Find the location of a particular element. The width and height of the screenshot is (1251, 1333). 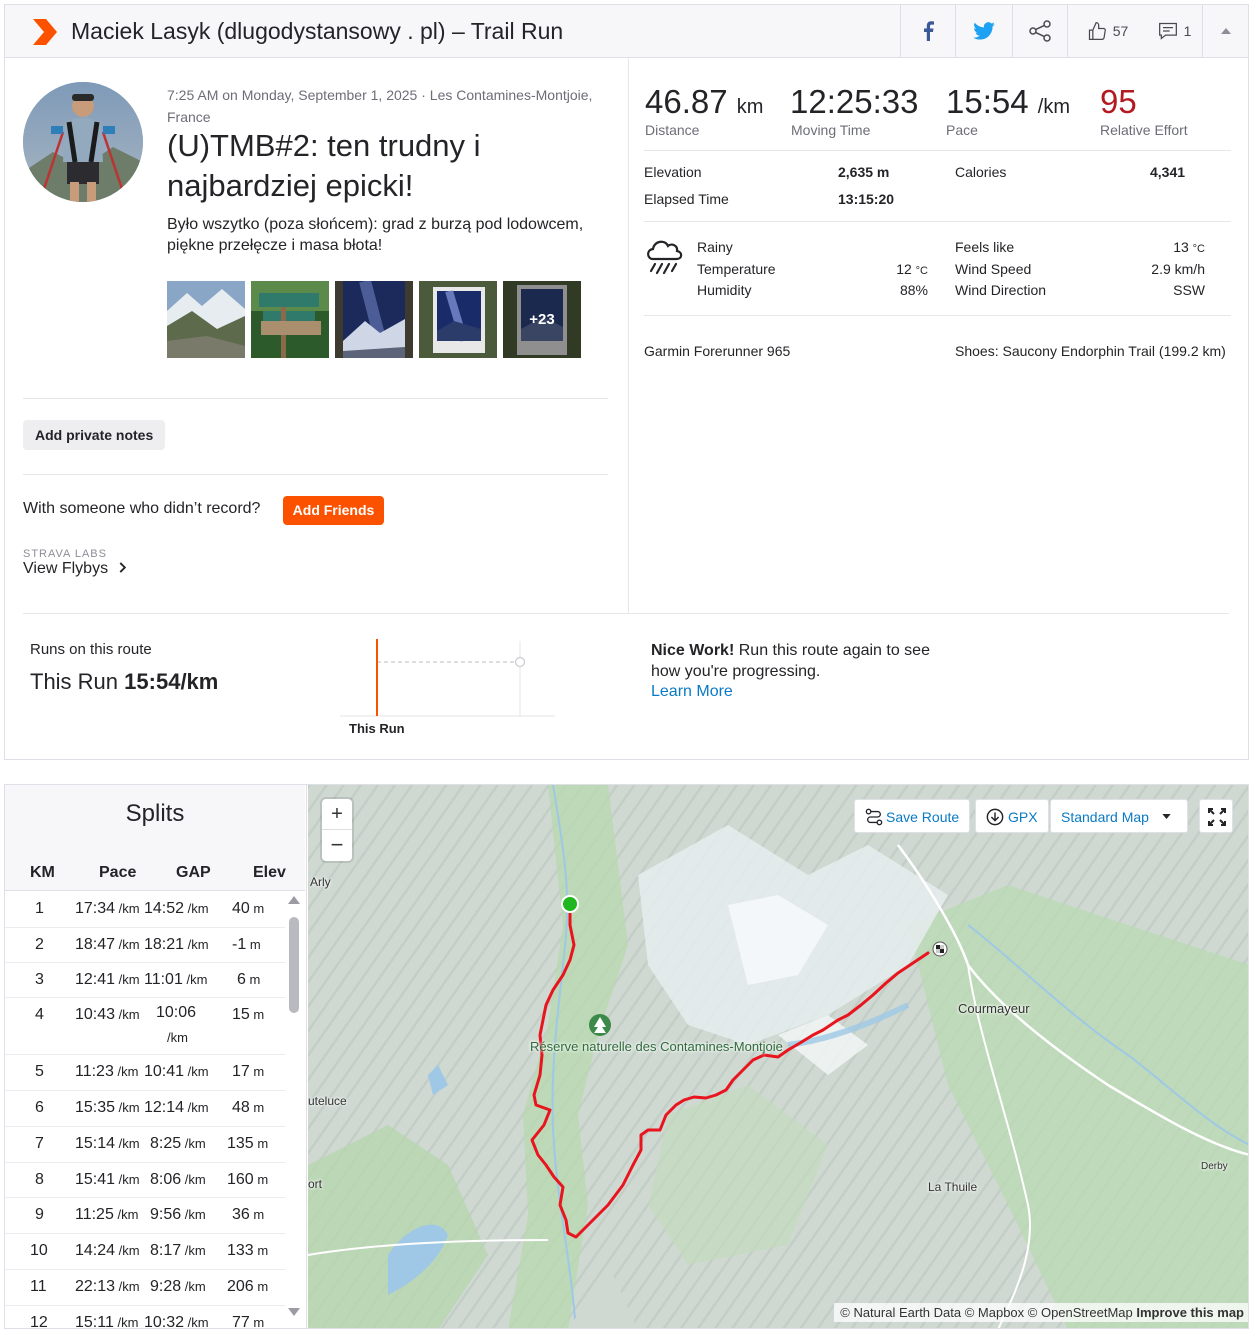

split-km: 7 is located at coordinates (39, 1143).